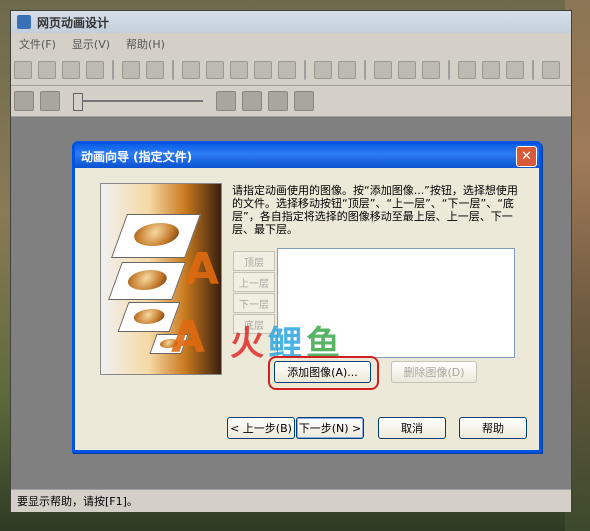  I want to click on highlight-ring, so click(323, 373).